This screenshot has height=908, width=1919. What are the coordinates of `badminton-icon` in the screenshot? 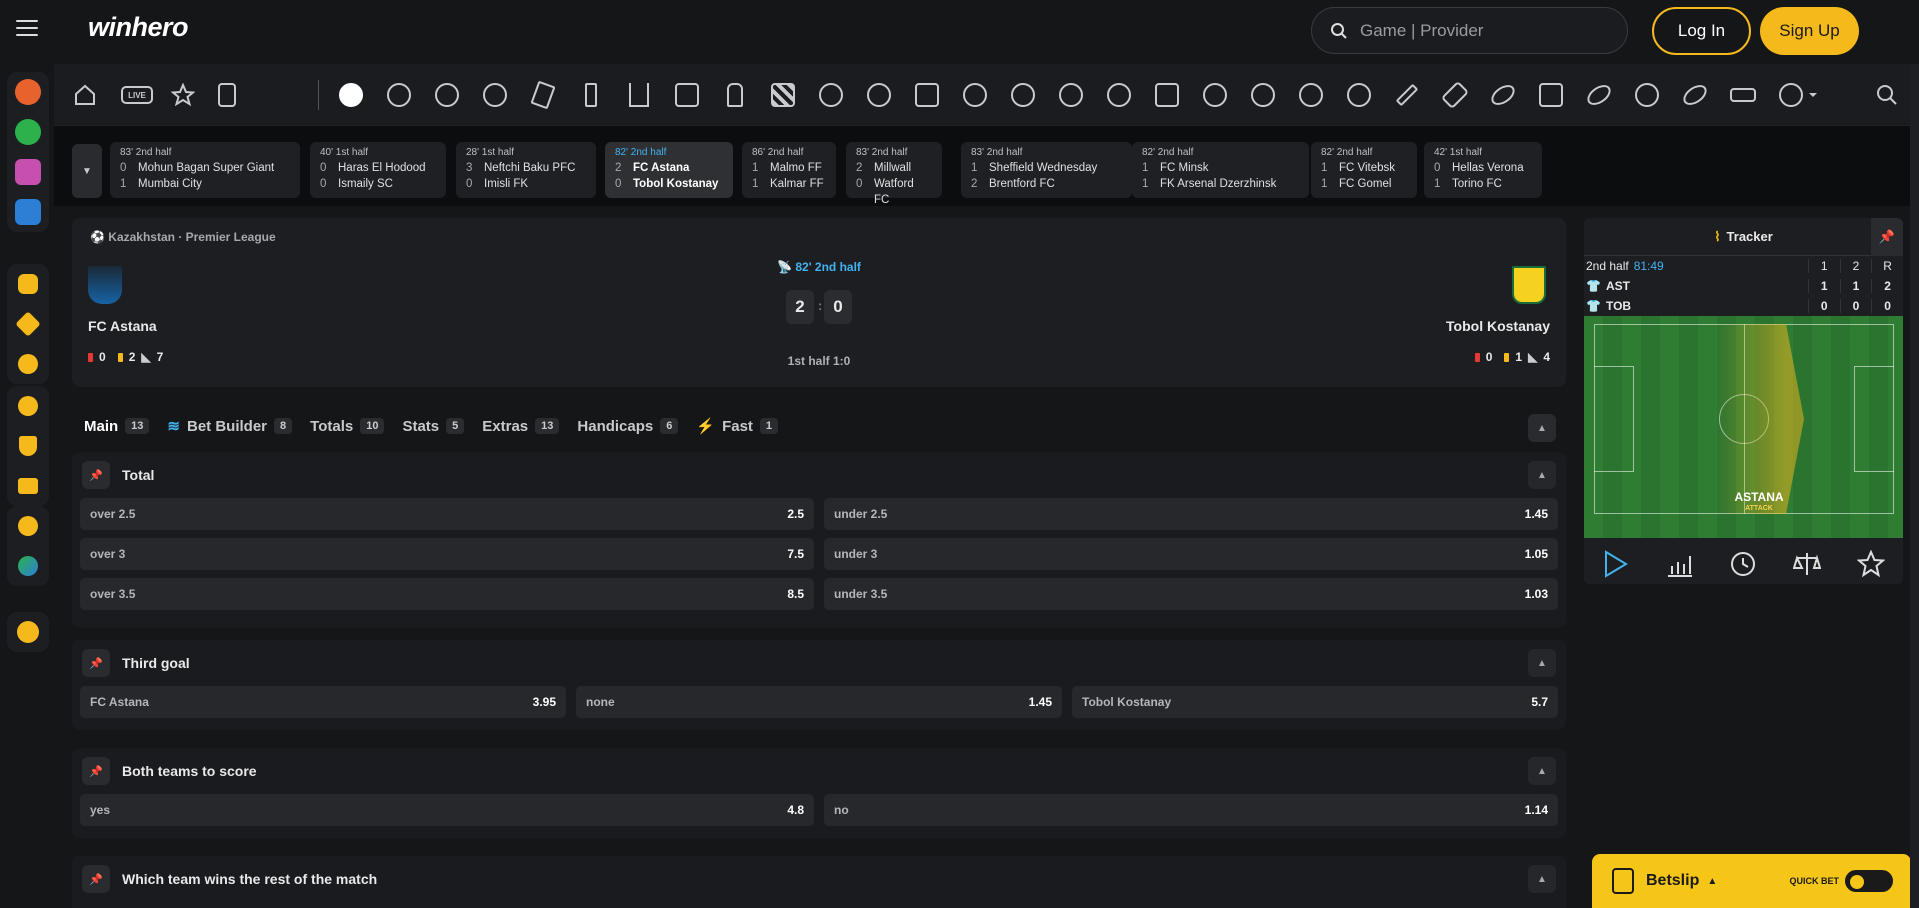 It's located at (1263, 95).